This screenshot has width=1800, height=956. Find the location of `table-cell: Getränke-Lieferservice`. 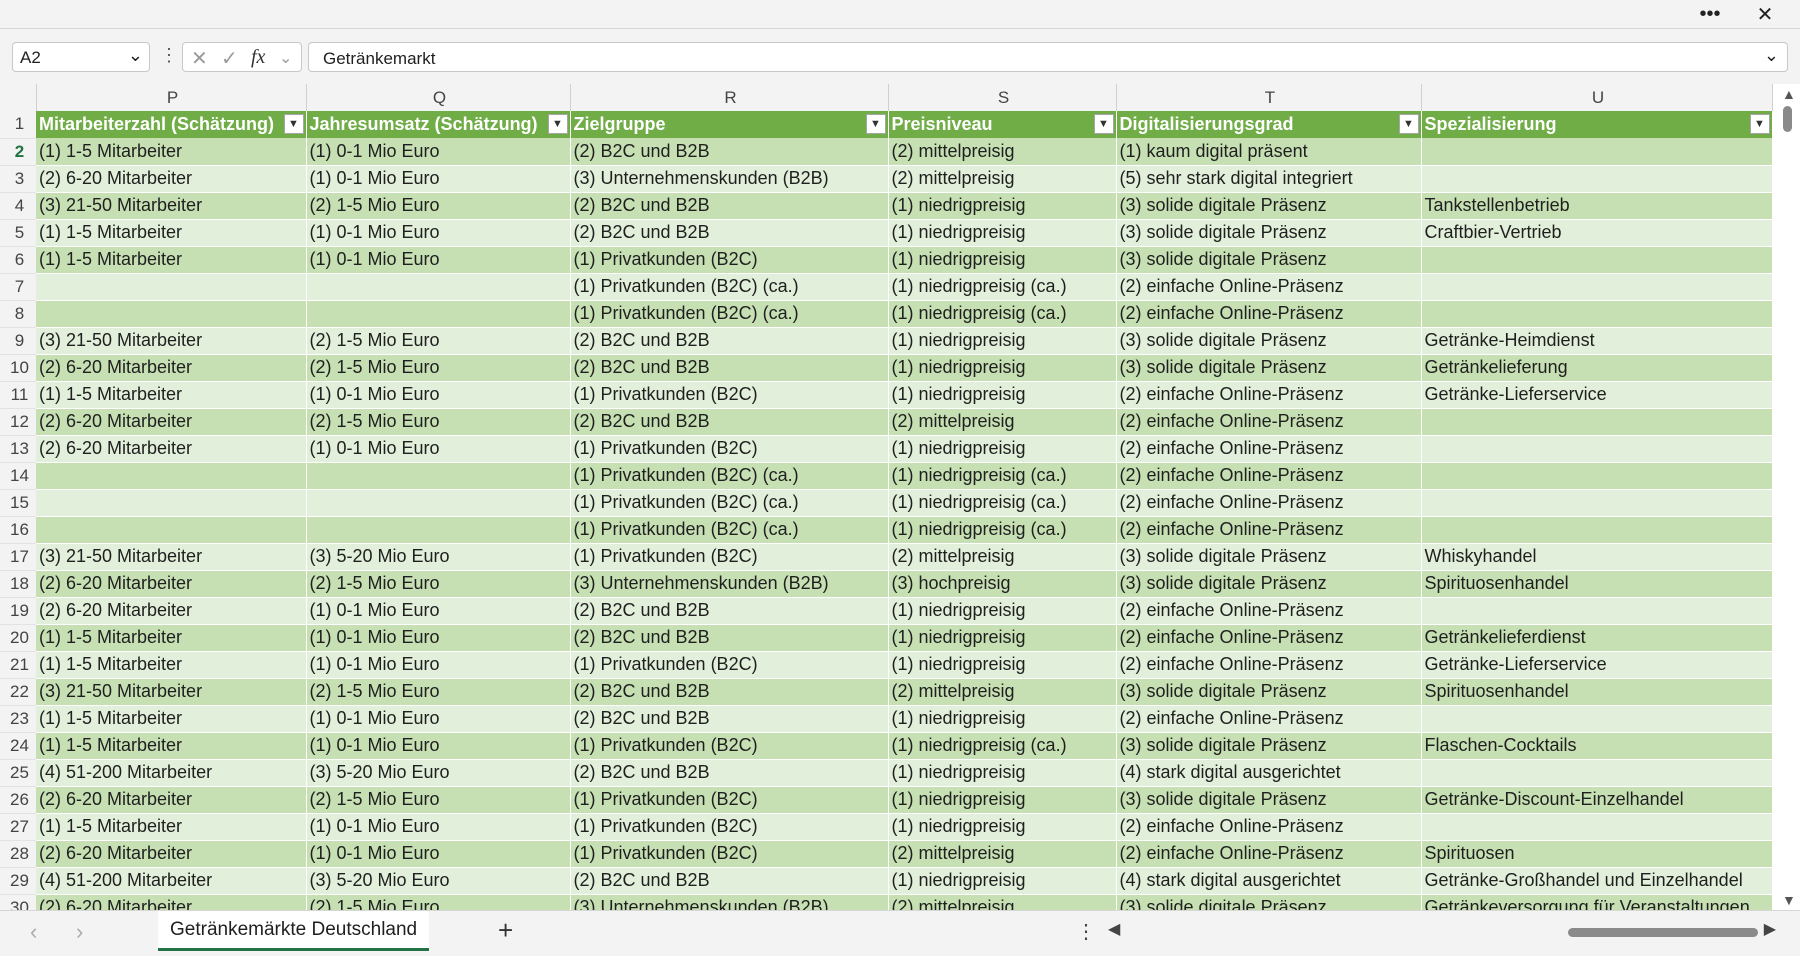

table-cell: Getränke-Lieferservice is located at coordinates (1597, 665).